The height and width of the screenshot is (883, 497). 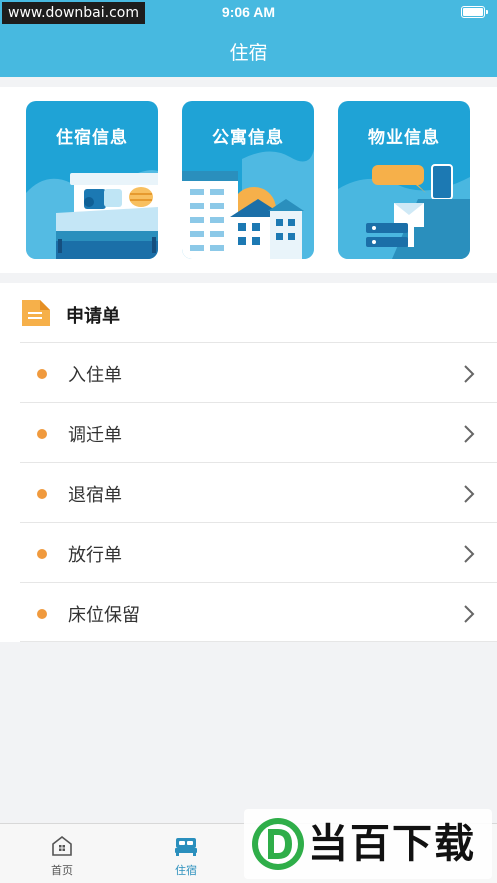 What do you see at coordinates (104, 615) in the screenshot?
I see `list-item-label: 床位保留` at bounding box center [104, 615].